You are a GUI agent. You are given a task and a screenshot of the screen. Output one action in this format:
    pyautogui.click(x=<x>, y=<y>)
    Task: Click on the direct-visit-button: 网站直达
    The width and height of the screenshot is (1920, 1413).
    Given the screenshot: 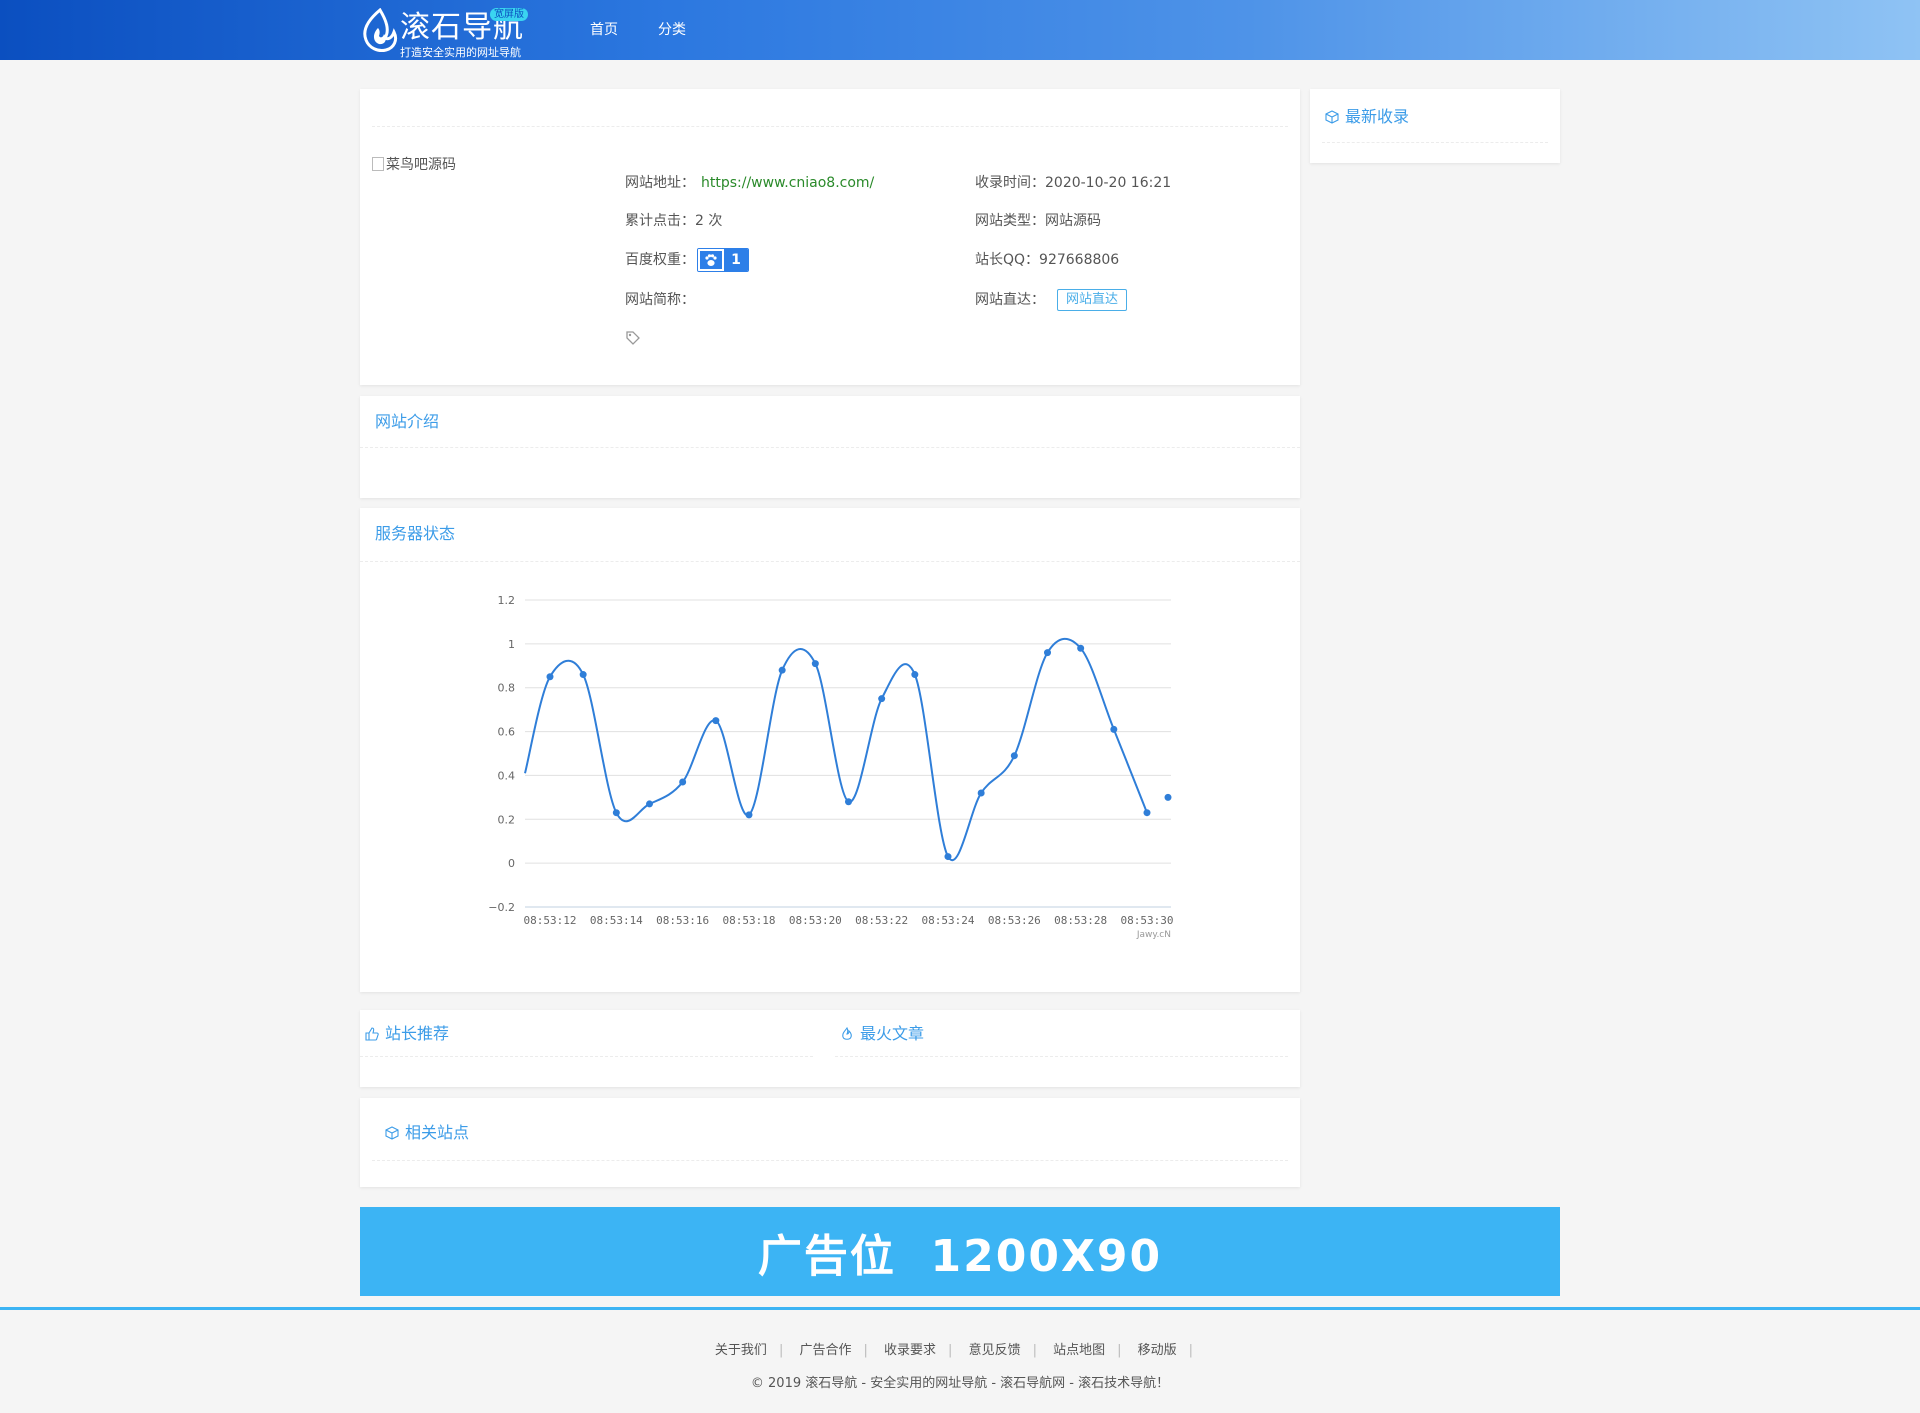 What is the action you would take?
    pyautogui.click(x=1092, y=300)
    